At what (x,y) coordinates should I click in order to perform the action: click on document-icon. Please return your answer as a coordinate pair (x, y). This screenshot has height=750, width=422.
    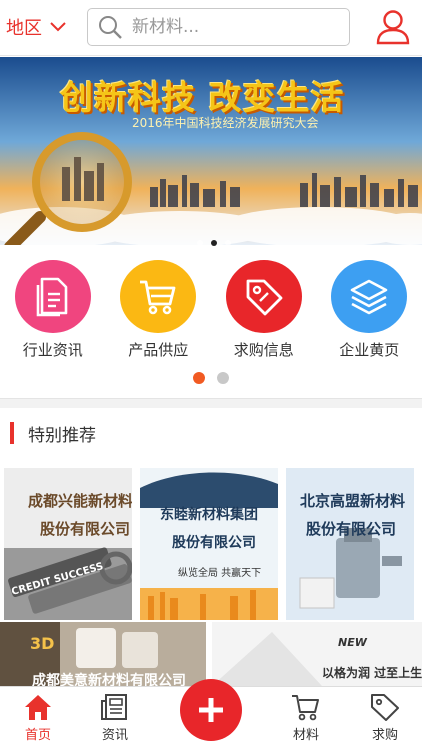
    Looking at the image, I should click on (52, 296).